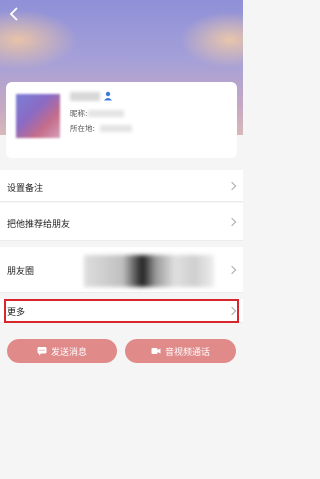 The width and height of the screenshot is (320, 479). What do you see at coordinates (156, 351) in the screenshot?
I see `video-camera-icon` at bounding box center [156, 351].